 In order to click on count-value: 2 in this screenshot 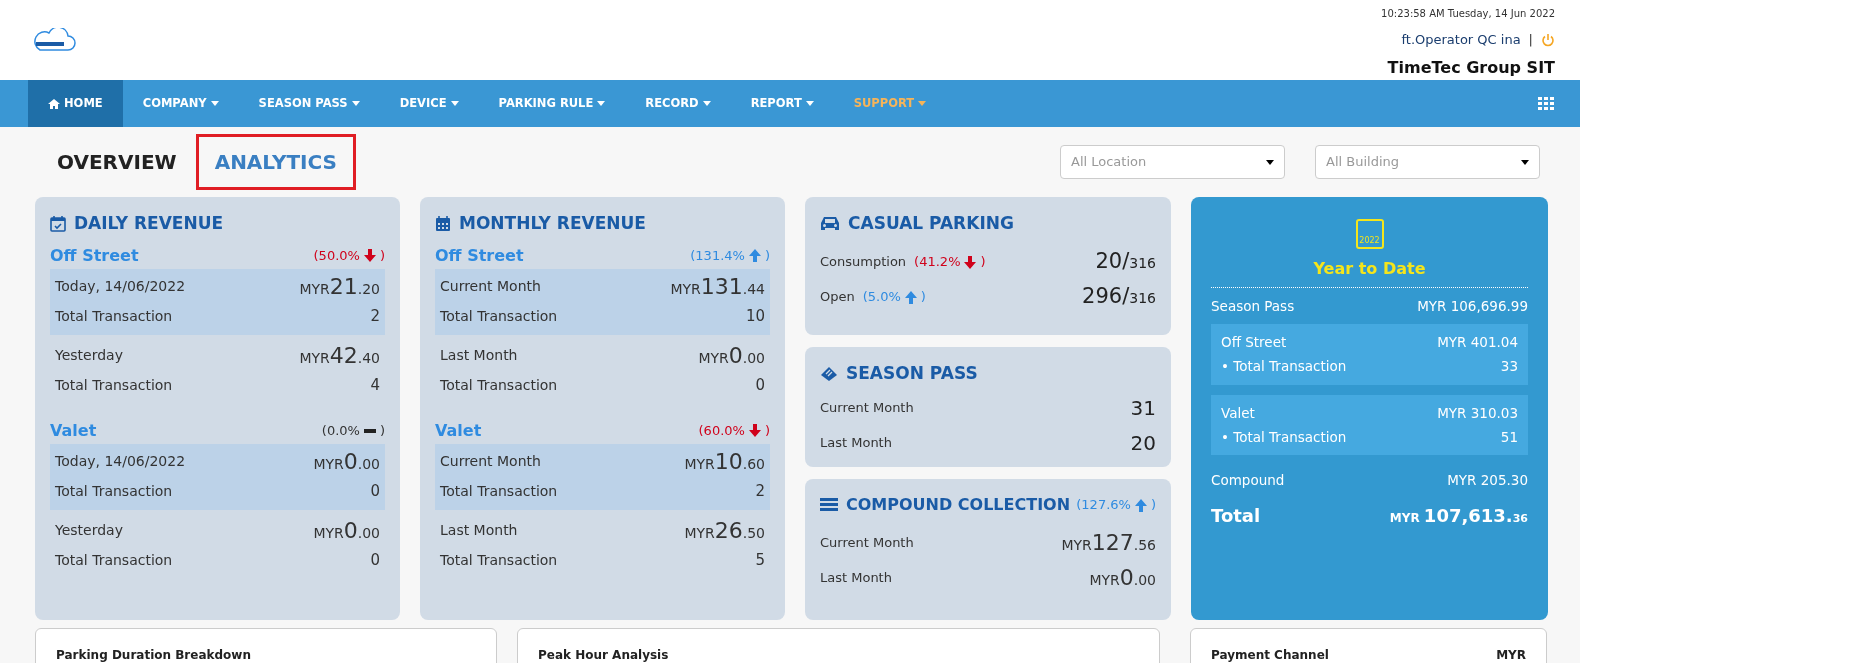, I will do `click(760, 492)`.